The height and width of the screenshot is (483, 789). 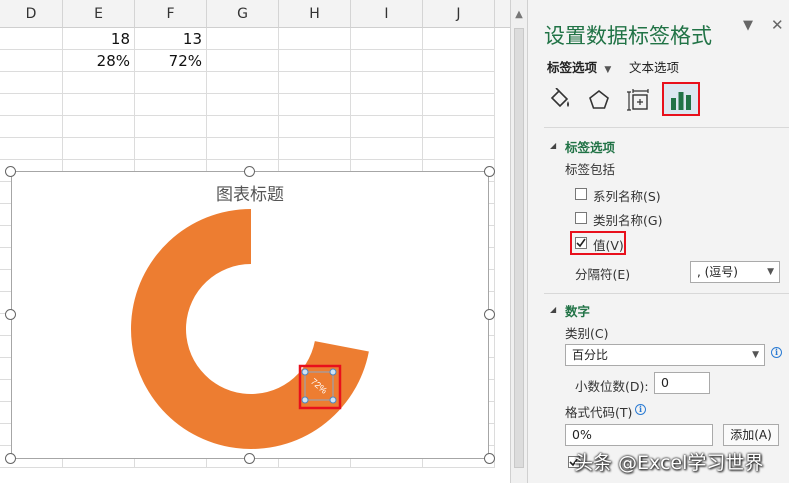 I want to click on value-checkbox, so click(x=581, y=243).